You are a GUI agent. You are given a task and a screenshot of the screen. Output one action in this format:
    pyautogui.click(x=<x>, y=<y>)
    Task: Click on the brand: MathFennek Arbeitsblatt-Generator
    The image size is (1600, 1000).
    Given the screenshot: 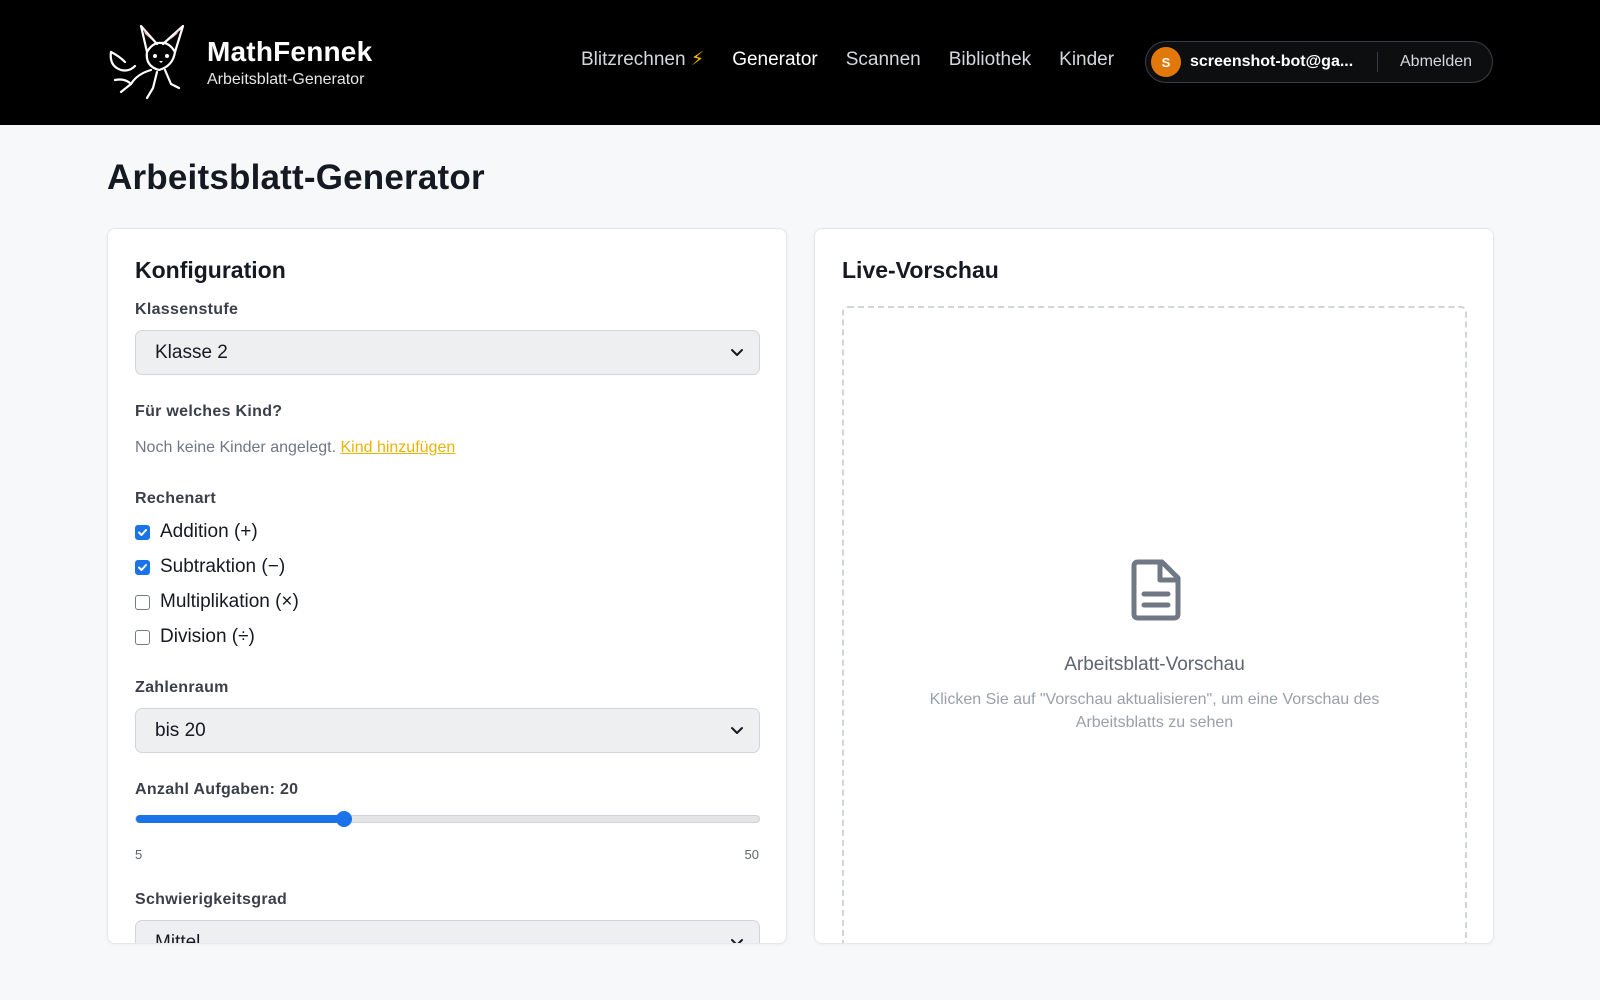 What is the action you would take?
    pyautogui.click(x=239, y=62)
    